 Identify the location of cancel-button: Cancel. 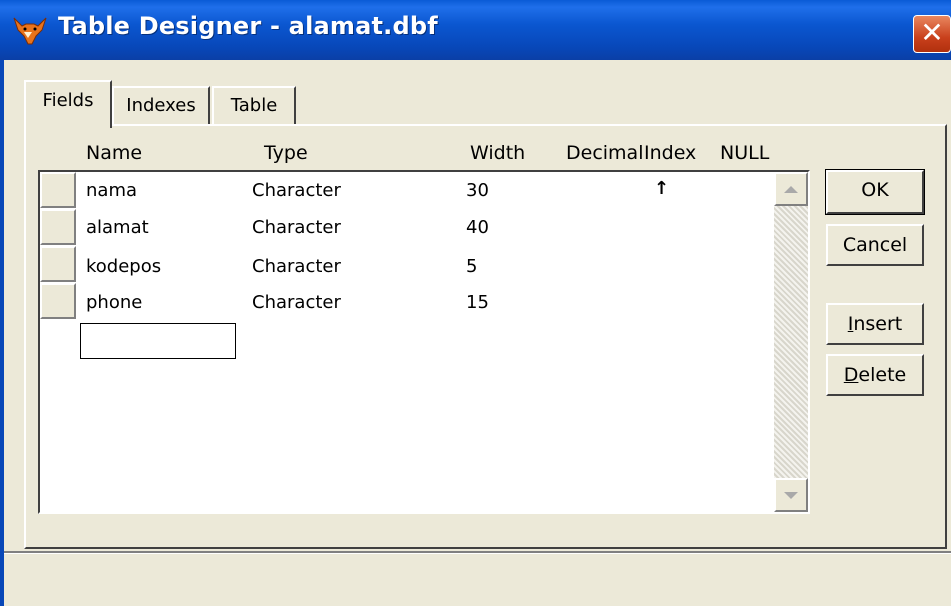
(875, 245).